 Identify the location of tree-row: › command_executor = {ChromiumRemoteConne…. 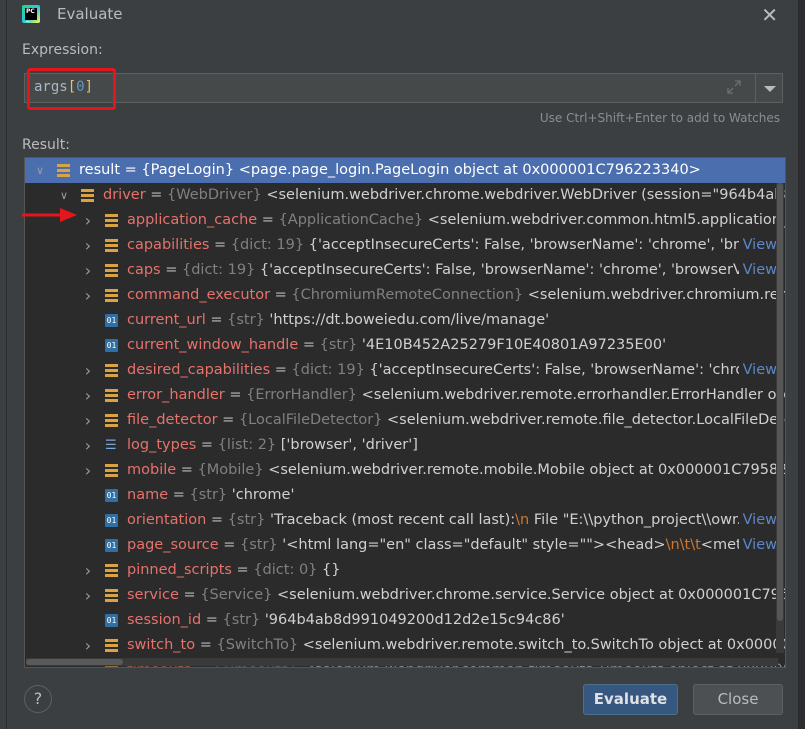
(405, 295).